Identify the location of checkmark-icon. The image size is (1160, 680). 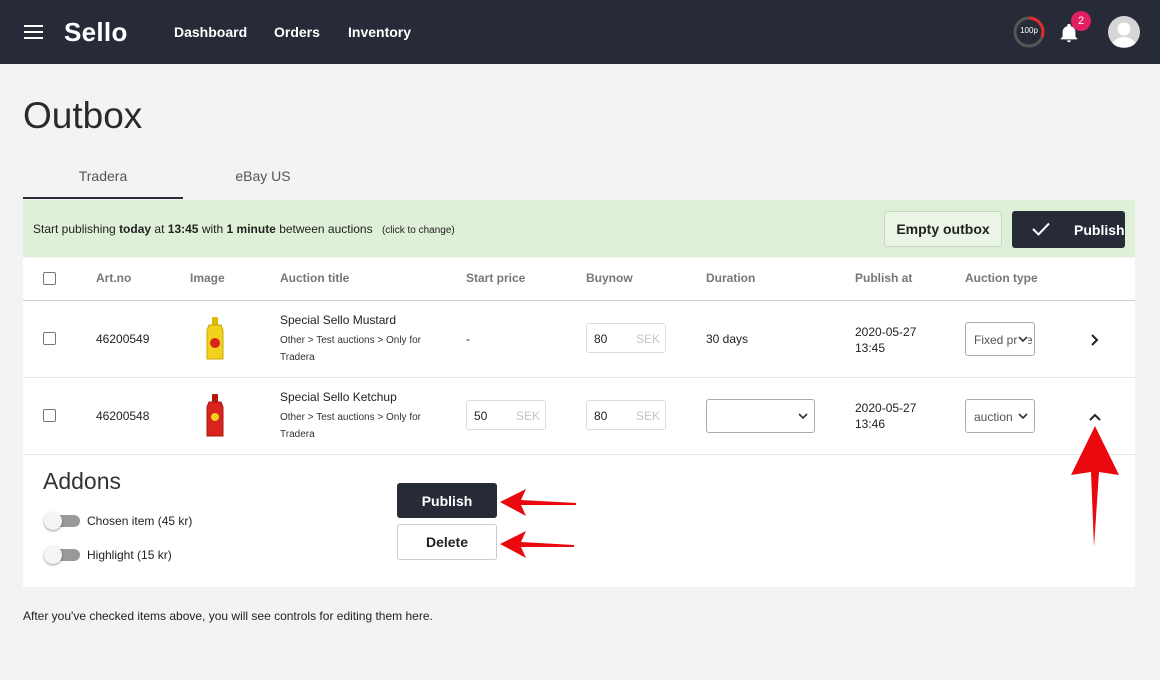
(1041, 229).